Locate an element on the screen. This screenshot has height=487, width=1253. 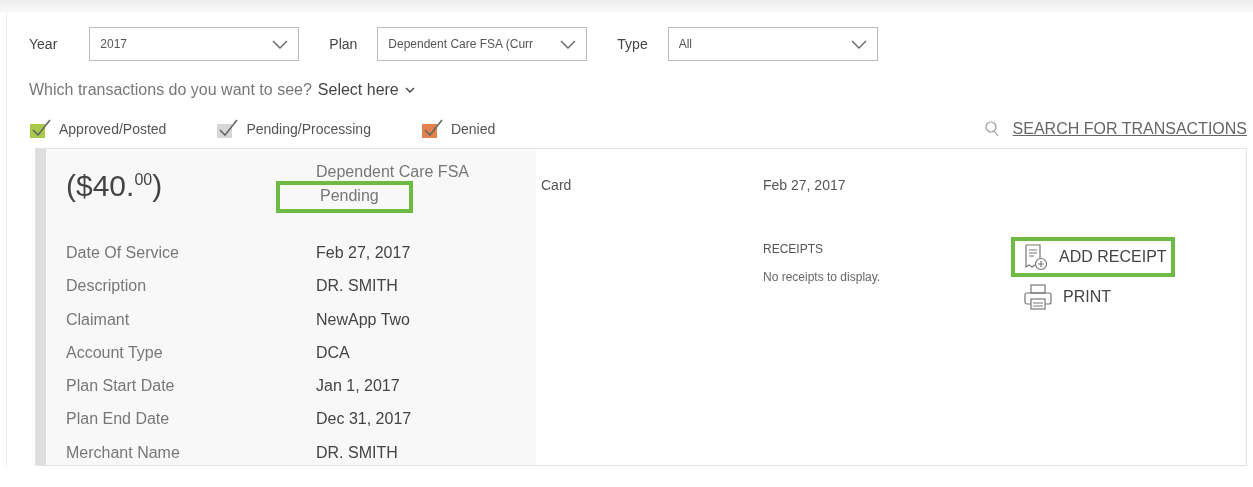
detail-label: Merchant Name is located at coordinates (123, 452).